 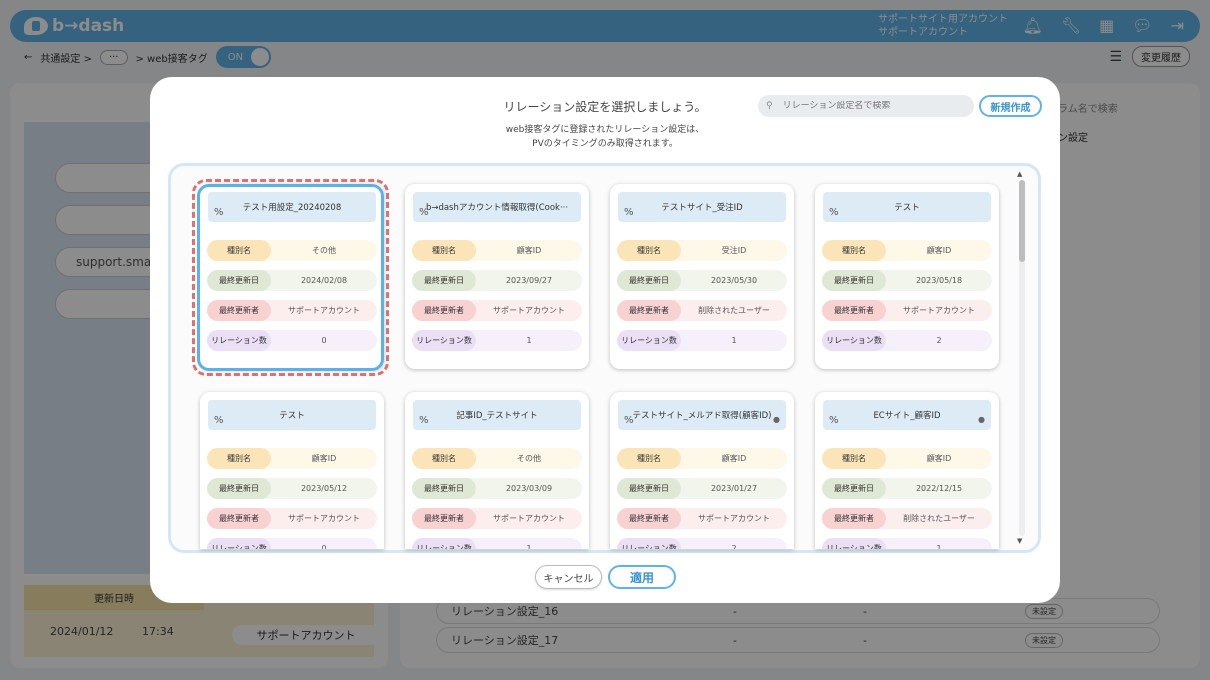 I want to click on card-header: % ECサイト_顧客ID ●, so click(x=907, y=415).